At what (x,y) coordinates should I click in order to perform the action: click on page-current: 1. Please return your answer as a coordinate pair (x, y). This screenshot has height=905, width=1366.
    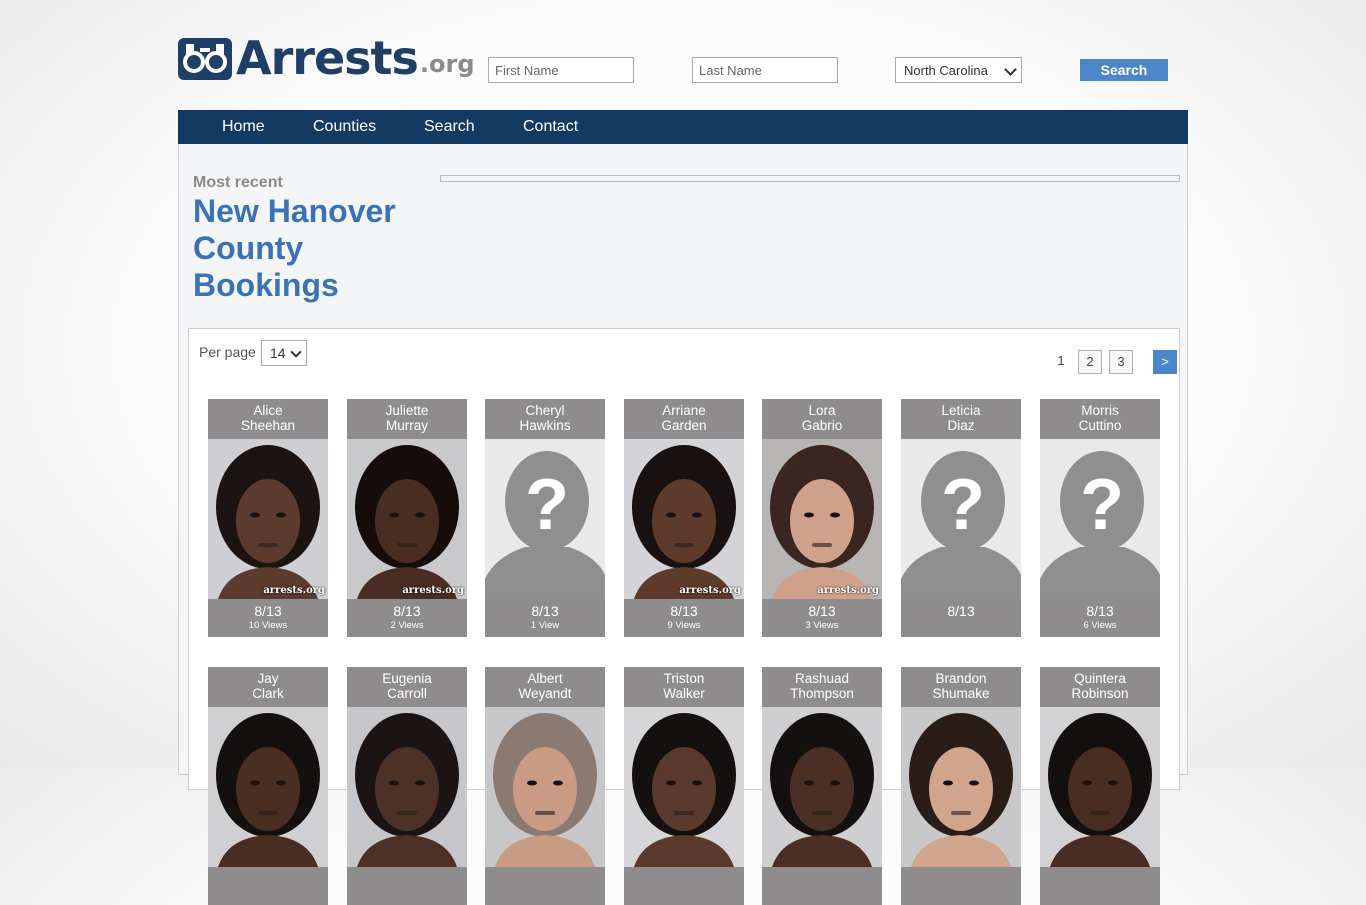
    Looking at the image, I should click on (1061, 360).